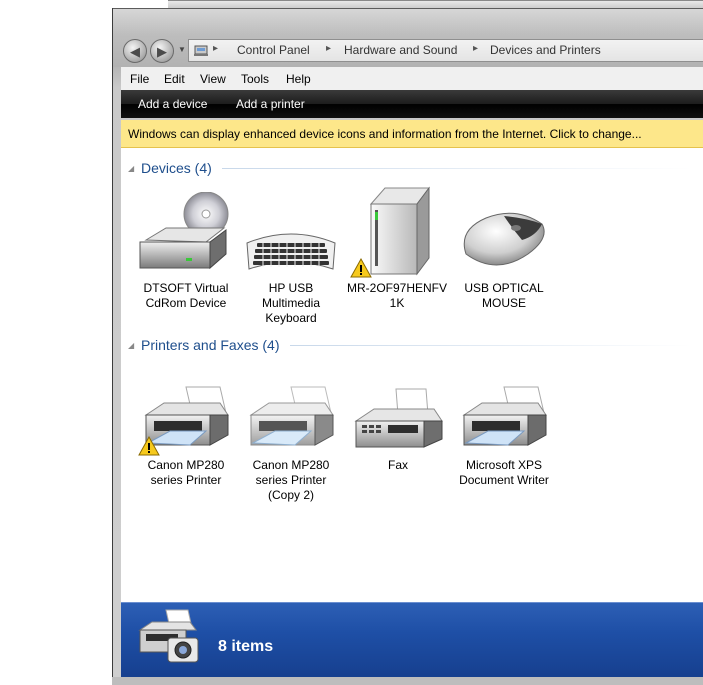  I want to click on command-bar, so click(412, 104).